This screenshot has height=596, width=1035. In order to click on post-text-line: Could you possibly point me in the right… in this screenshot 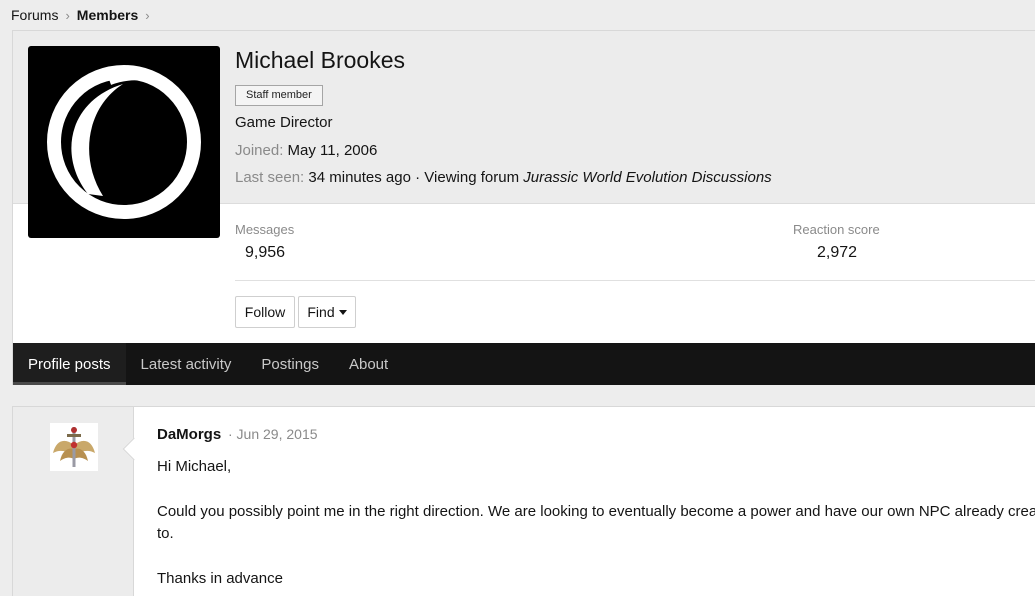, I will do `click(596, 511)`.